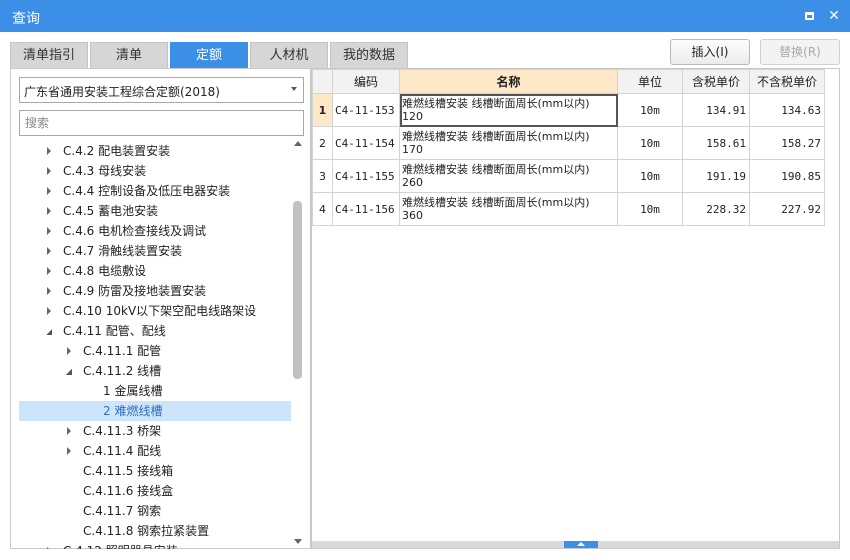 The height and width of the screenshot is (560, 850). I want to click on column-header-unit: 单位, so click(650, 81).